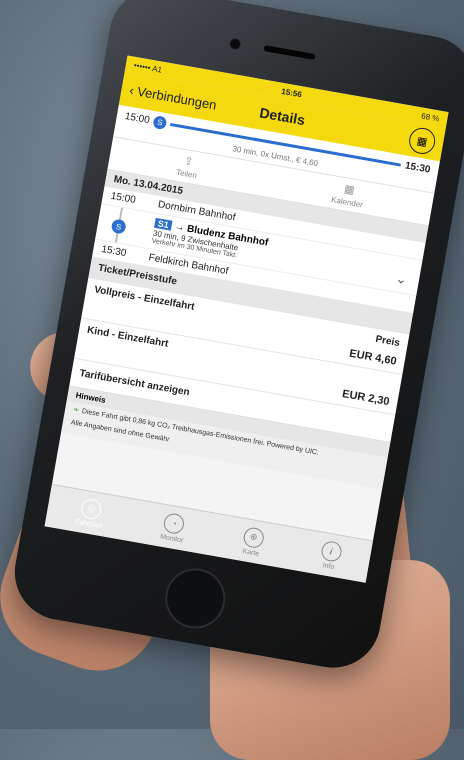  Describe the element at coordinates (291, 92) in the screenshot. I see `clock: 15:56` at that location.